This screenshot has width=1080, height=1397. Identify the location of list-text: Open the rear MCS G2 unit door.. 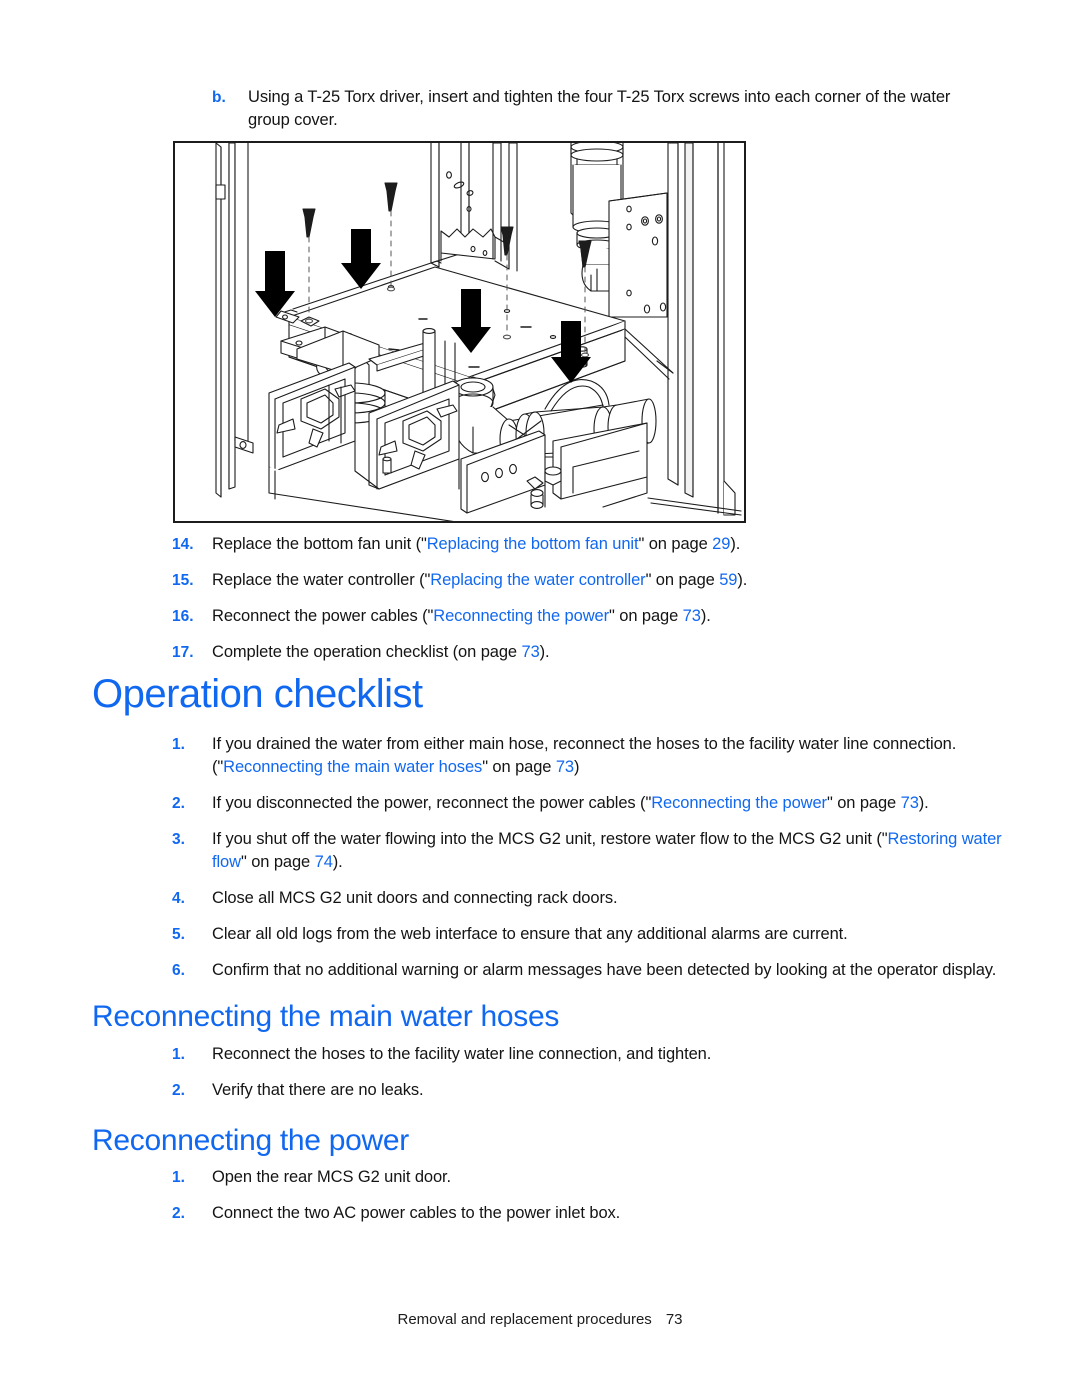
(332, 1177).